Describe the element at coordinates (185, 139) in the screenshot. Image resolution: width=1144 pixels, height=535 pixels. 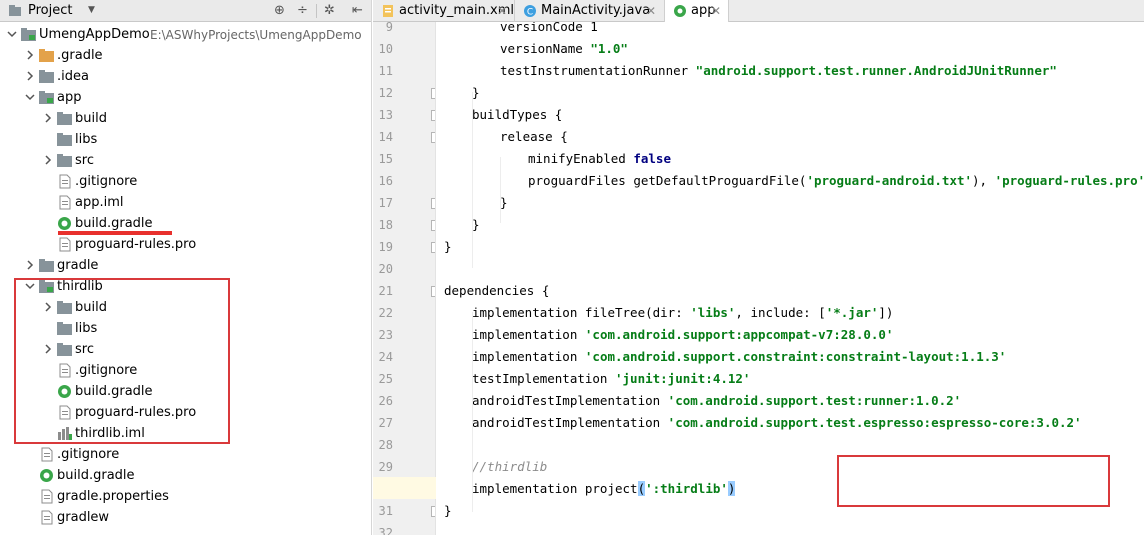
I see `tree-item: libs` at that location.